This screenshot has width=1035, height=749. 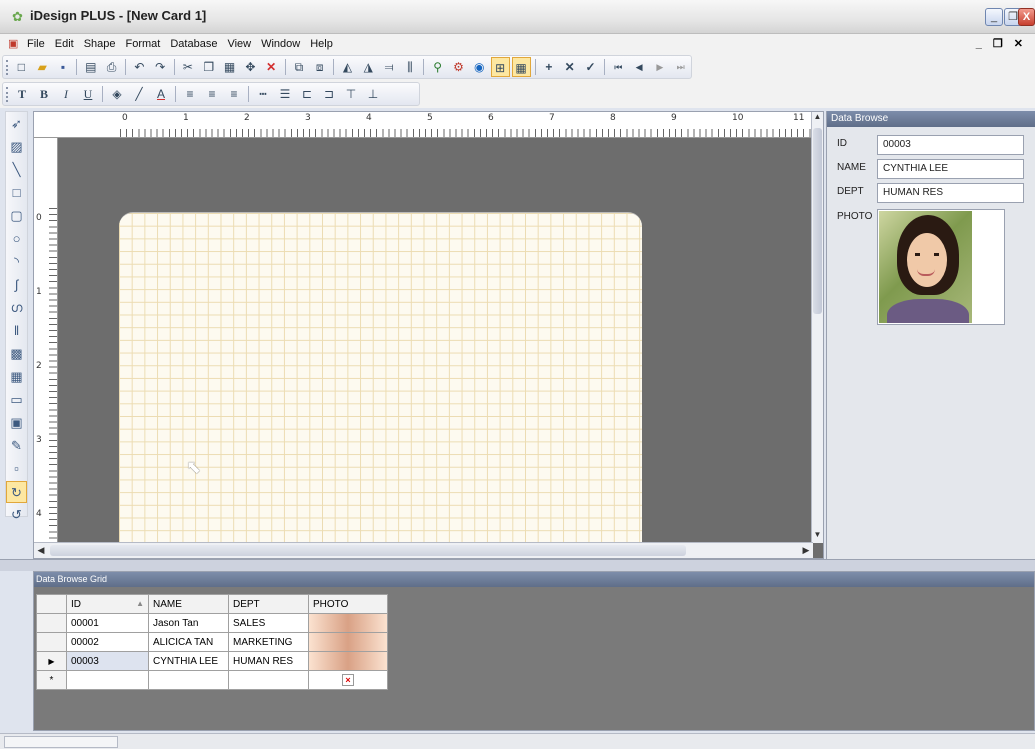 I want to click on signature-tool-icon: ✎, so click(x=16, y=446).